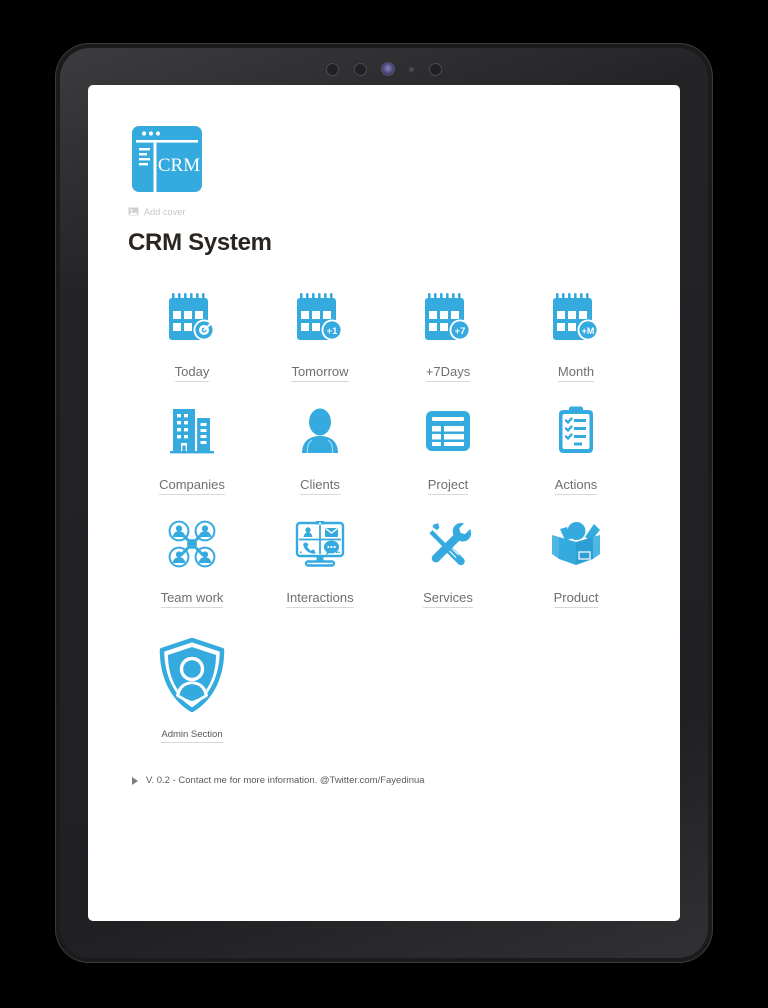 The height and width of the screenshot is (1008, 768). What do you see at coordinates (576, 544) in the screenshot?
I see `open-box-icon` at bounding box center [576, 544].